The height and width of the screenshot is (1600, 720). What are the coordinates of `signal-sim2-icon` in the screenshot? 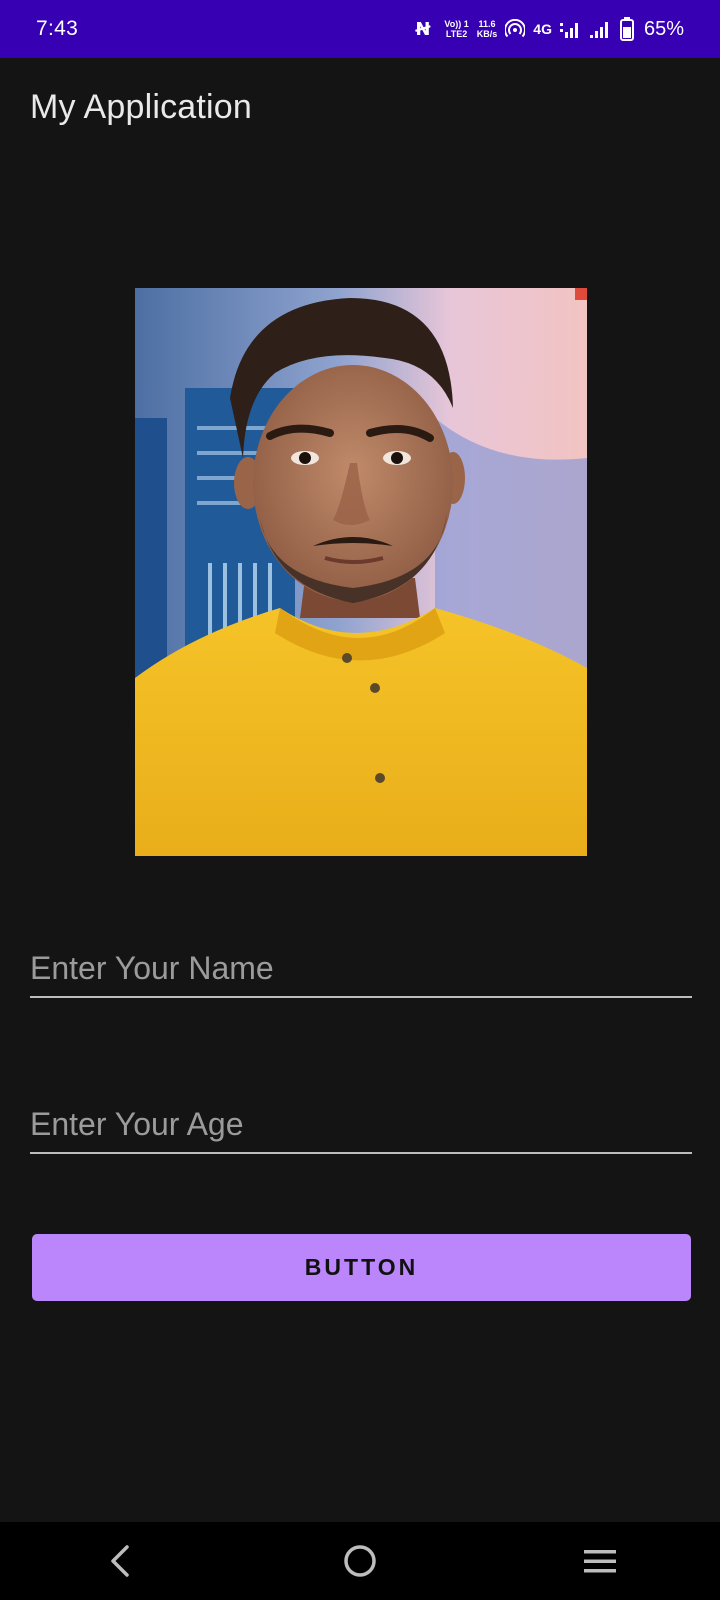 It's located at (600, 29).